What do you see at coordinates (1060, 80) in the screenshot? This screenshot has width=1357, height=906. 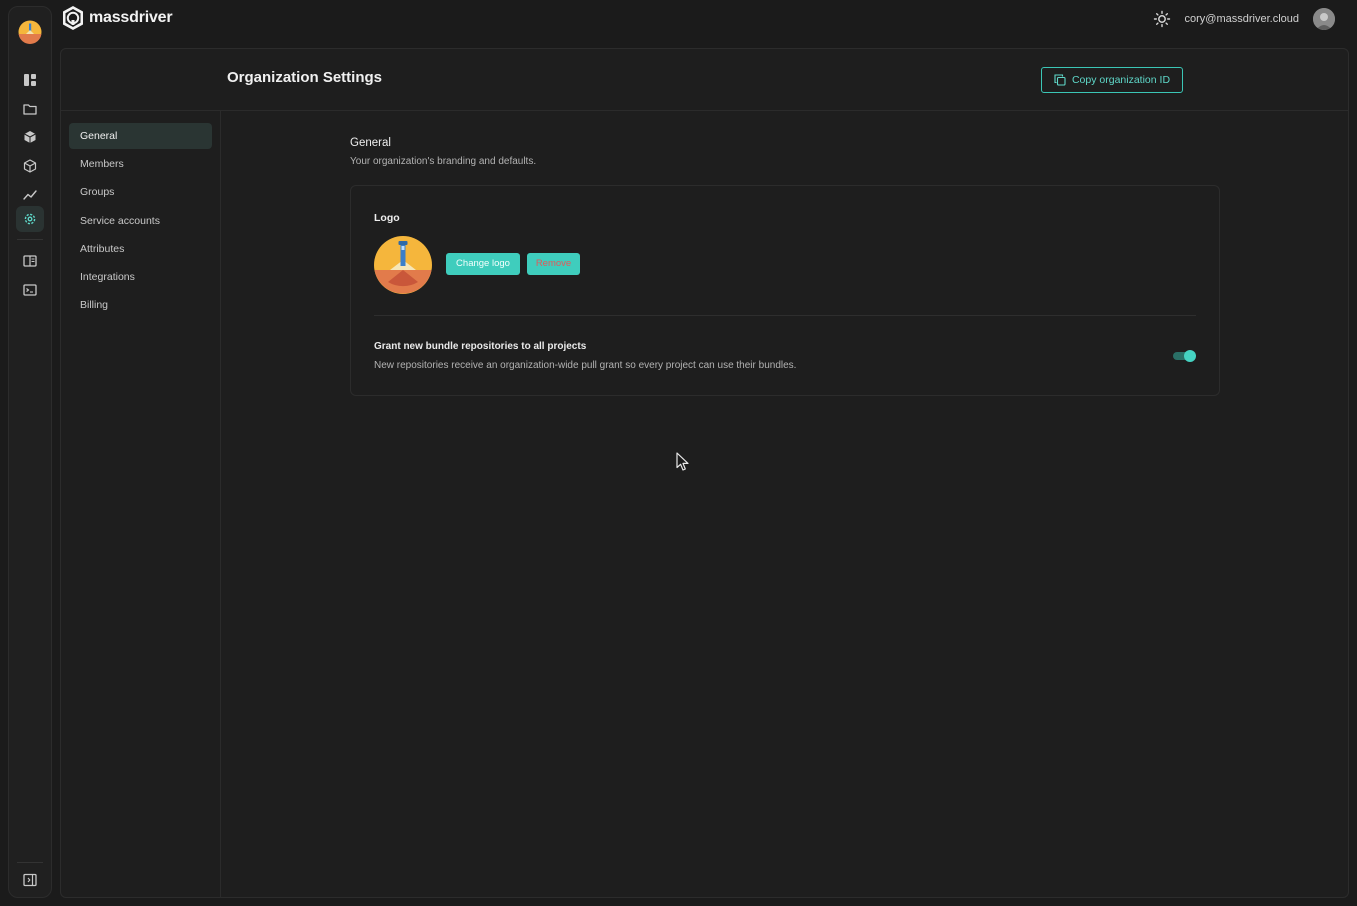 I see `copy-icon` at bounding box center [1060, 80].